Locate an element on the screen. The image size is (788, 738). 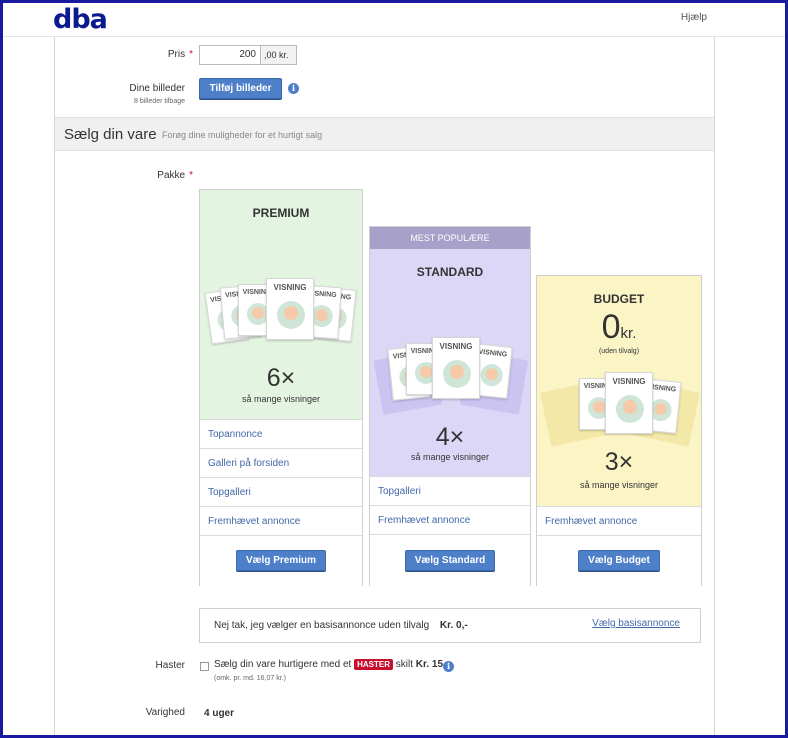
price-suffix: ,00 kr. is located at coordinates (279, 55).